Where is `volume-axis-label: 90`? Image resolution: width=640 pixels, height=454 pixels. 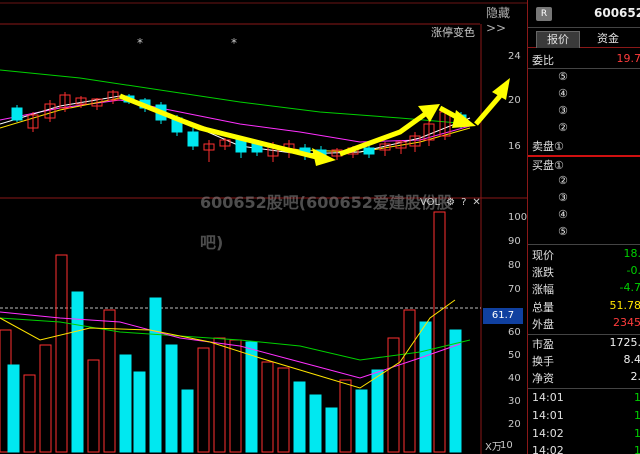
volume-axis-label: 90 is located at coordinates (514, 241).